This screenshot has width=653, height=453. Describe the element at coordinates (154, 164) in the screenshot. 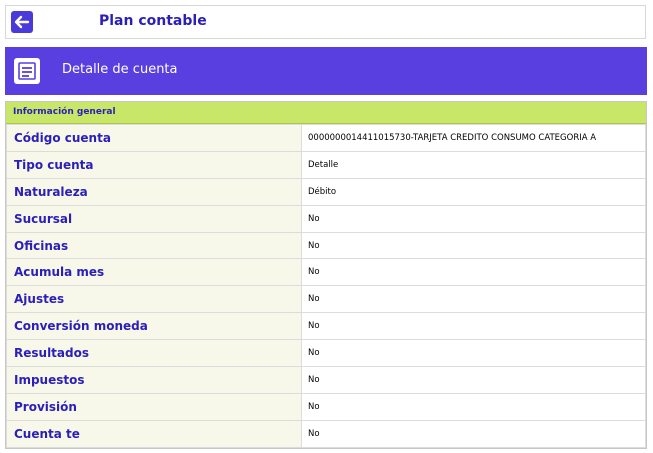

I see `row-label: Tipo cuenta` at that location.